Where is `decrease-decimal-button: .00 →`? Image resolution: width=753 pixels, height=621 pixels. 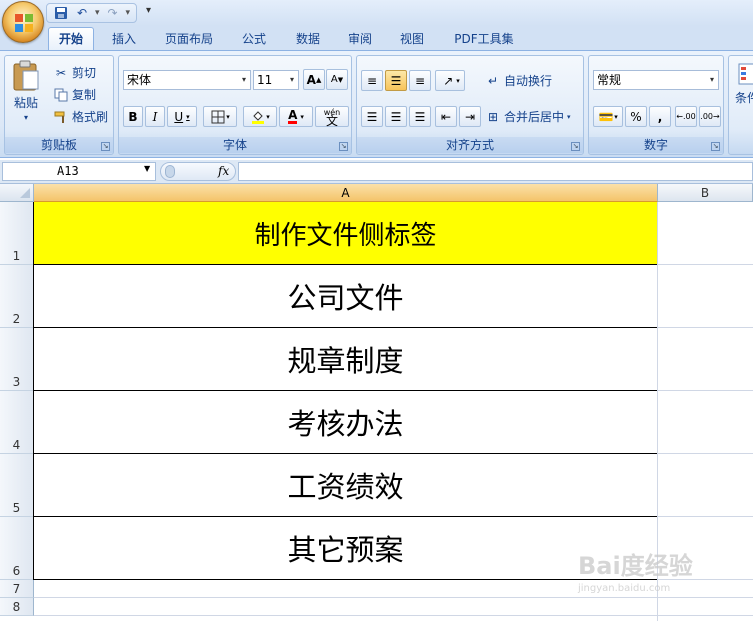 decrease-decimal-button: .00 → is located at coordinates (710, 116).